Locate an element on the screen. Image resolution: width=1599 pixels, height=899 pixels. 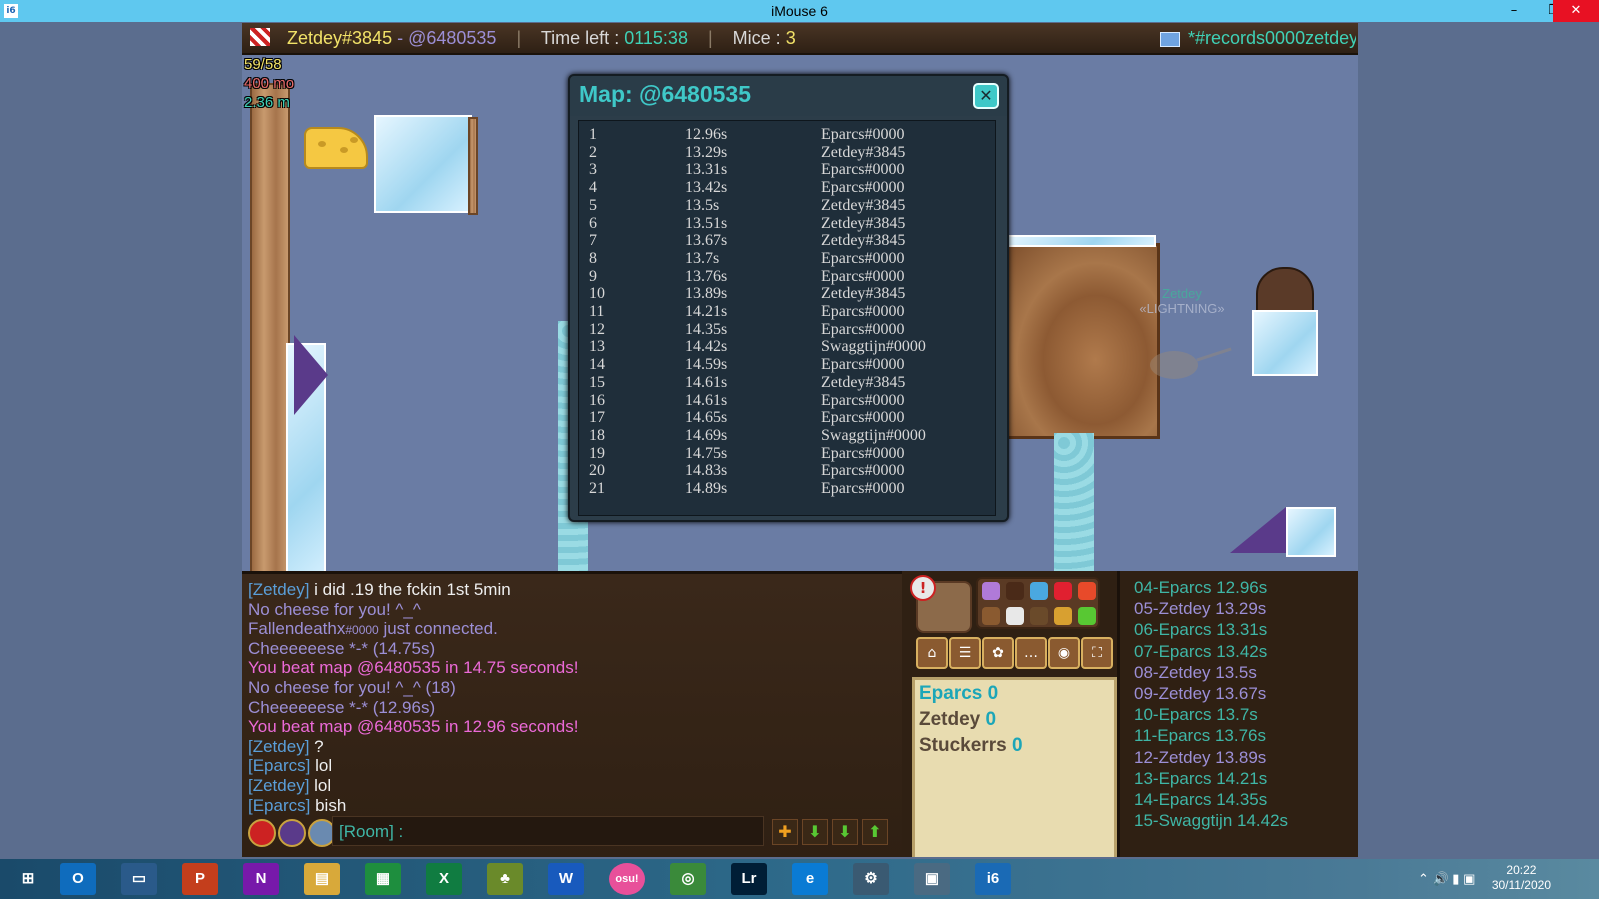
file-explorer-icon: ▤ is located at coordinates (322, 879).